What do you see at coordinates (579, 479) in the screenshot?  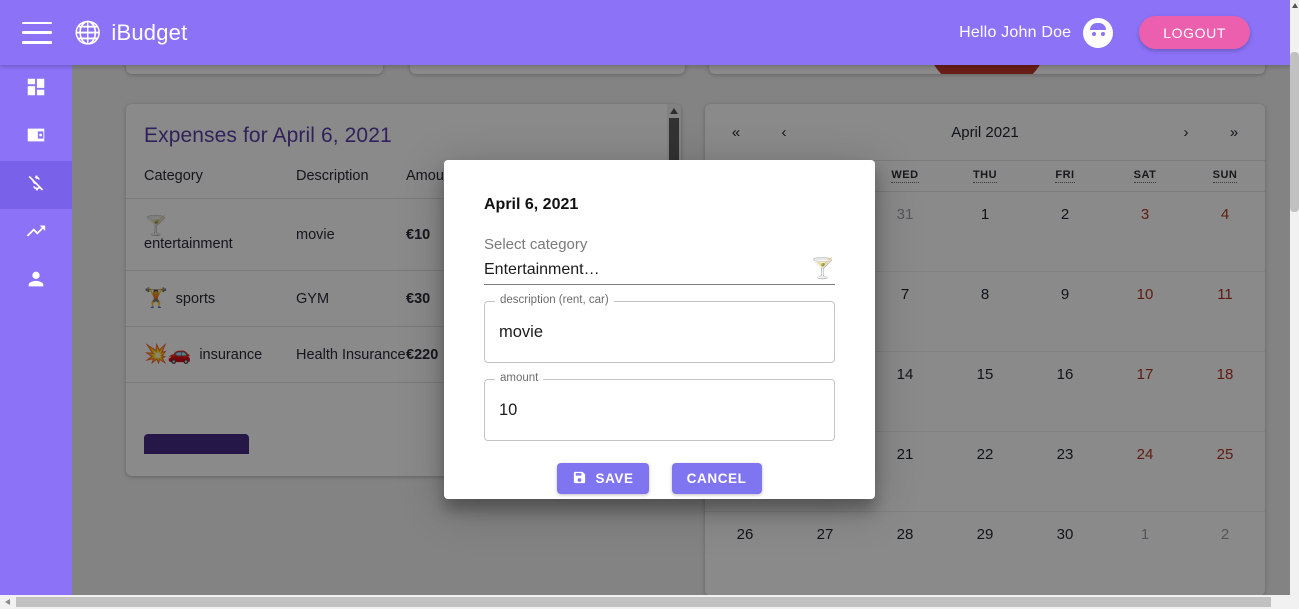 I see `floppy-disk-icon` at bounding box center [579, 479].